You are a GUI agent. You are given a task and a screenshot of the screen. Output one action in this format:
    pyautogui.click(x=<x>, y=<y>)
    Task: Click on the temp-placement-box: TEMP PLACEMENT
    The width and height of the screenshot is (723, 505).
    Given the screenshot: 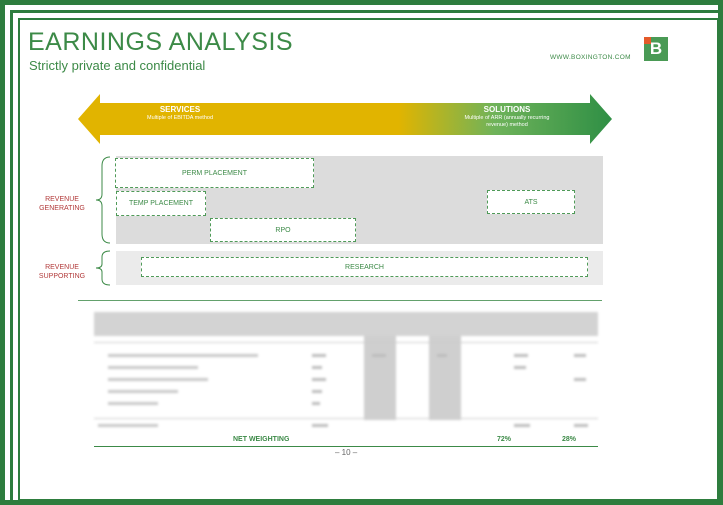 What is the action you would take?
    pyautogui.click(x=161, y=203)
    